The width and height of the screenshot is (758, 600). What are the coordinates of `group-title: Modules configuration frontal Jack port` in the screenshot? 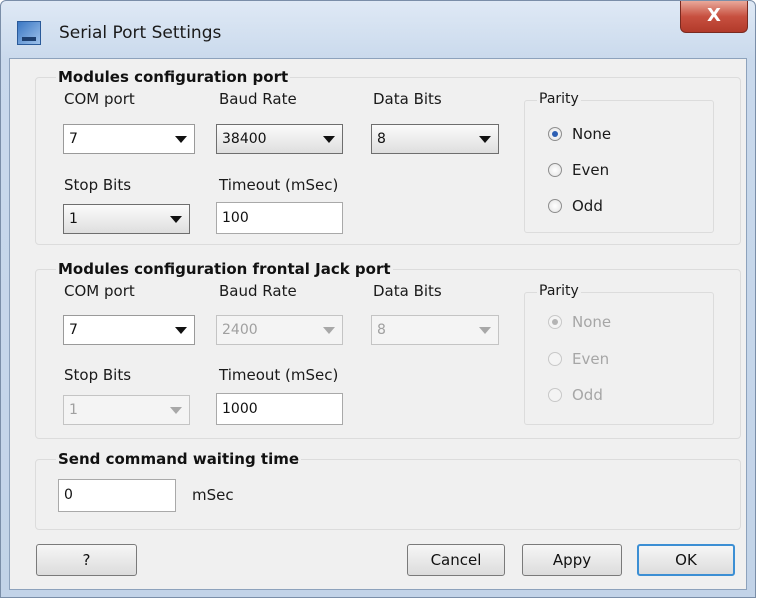 It's located at (224, 269).